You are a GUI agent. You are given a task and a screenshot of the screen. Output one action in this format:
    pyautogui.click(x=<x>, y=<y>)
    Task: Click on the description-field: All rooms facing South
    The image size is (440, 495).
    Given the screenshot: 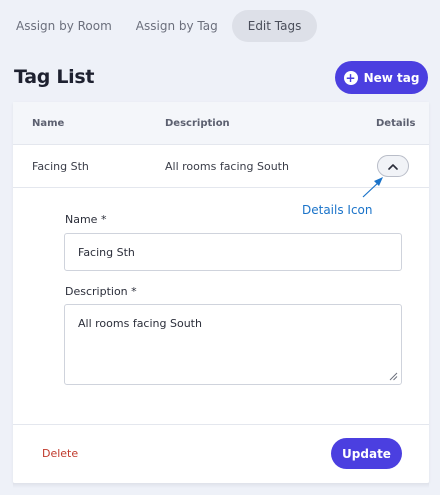 What is the action you would take?
    pyautogui.click(x=233, y=344)
    